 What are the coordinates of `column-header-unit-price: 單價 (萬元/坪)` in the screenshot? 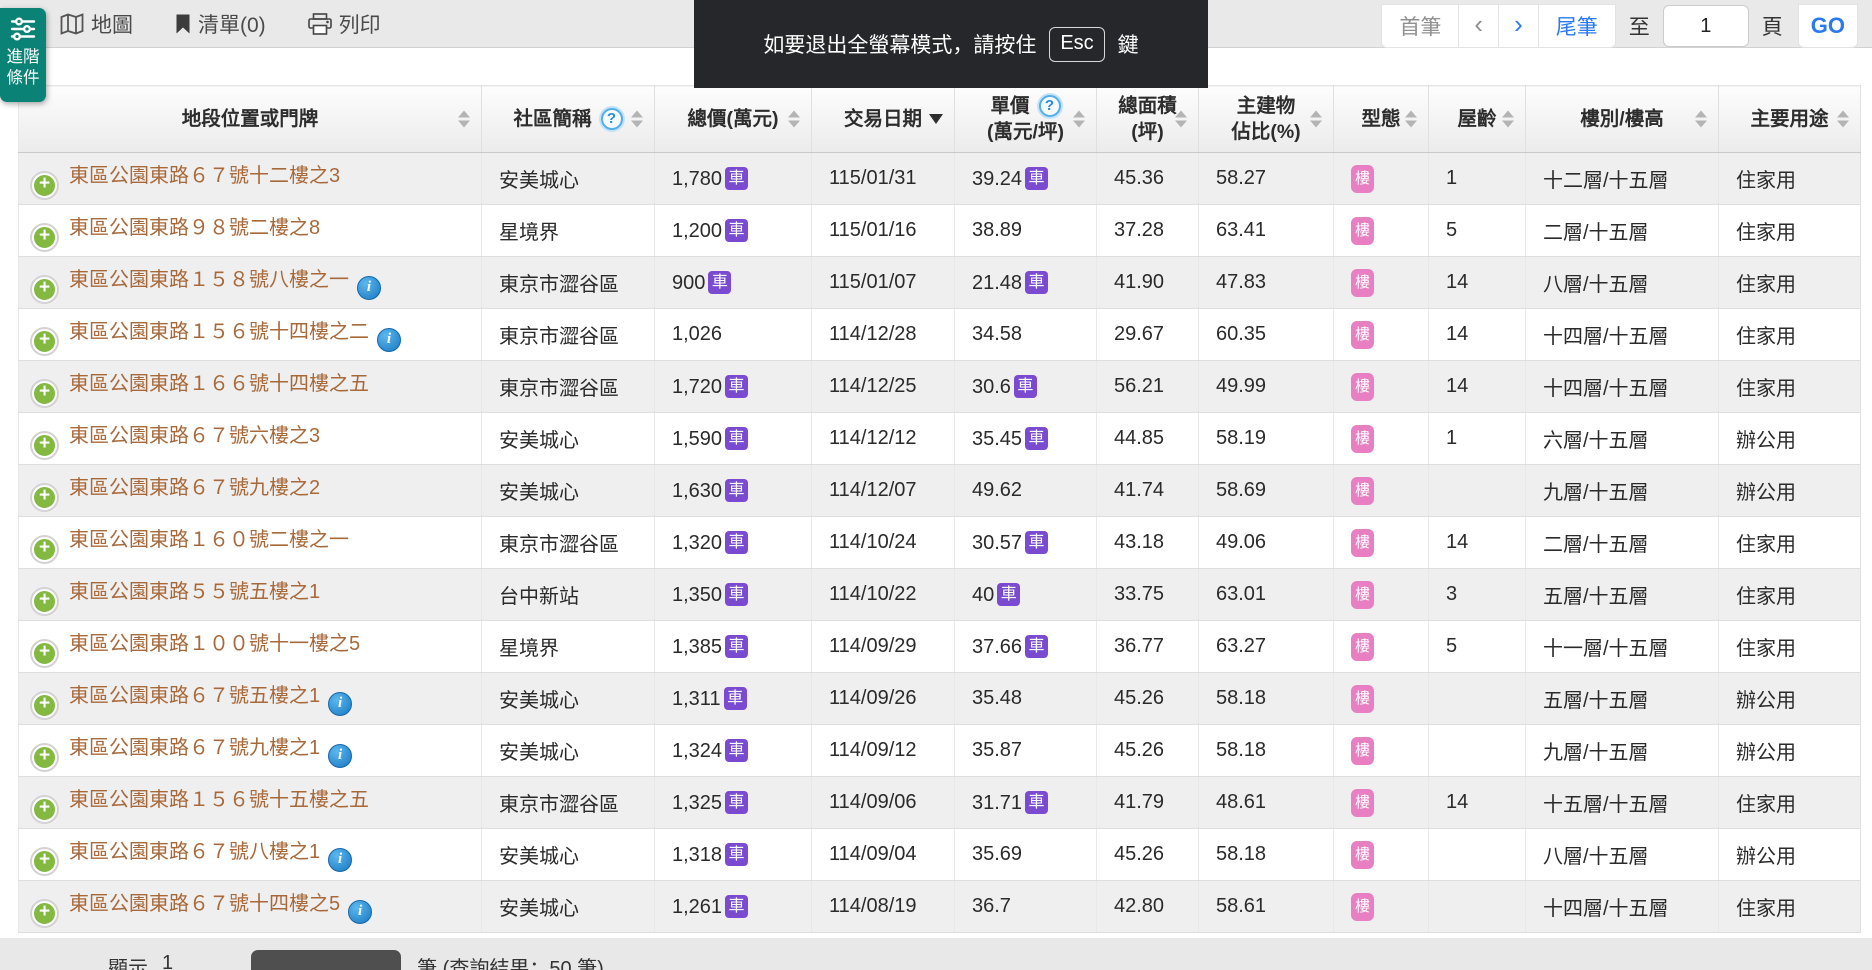 It's located at (1025, 119).